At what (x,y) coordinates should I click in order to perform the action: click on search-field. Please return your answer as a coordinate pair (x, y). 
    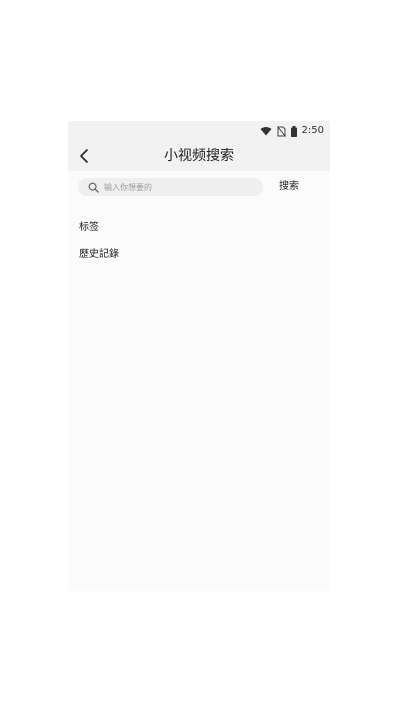
    Looking at the image, I should click on (170, 187).